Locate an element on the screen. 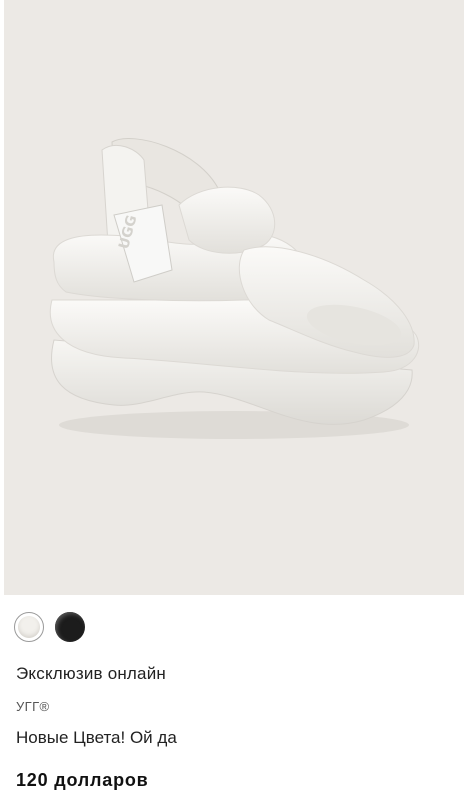 The width and height of the screenshot is (464, 800). color-swatches is located at coordinates (49, 627).